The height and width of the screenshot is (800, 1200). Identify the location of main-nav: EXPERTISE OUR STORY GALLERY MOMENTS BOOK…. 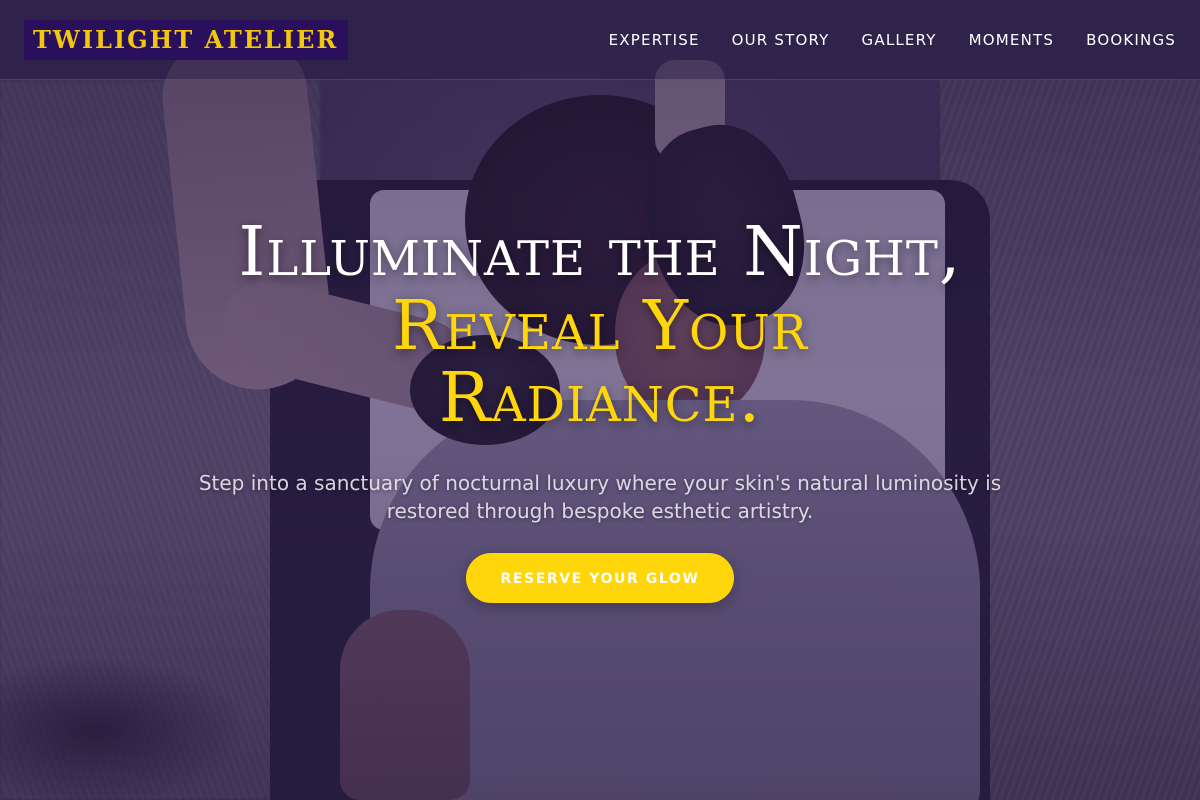
(892, 40).